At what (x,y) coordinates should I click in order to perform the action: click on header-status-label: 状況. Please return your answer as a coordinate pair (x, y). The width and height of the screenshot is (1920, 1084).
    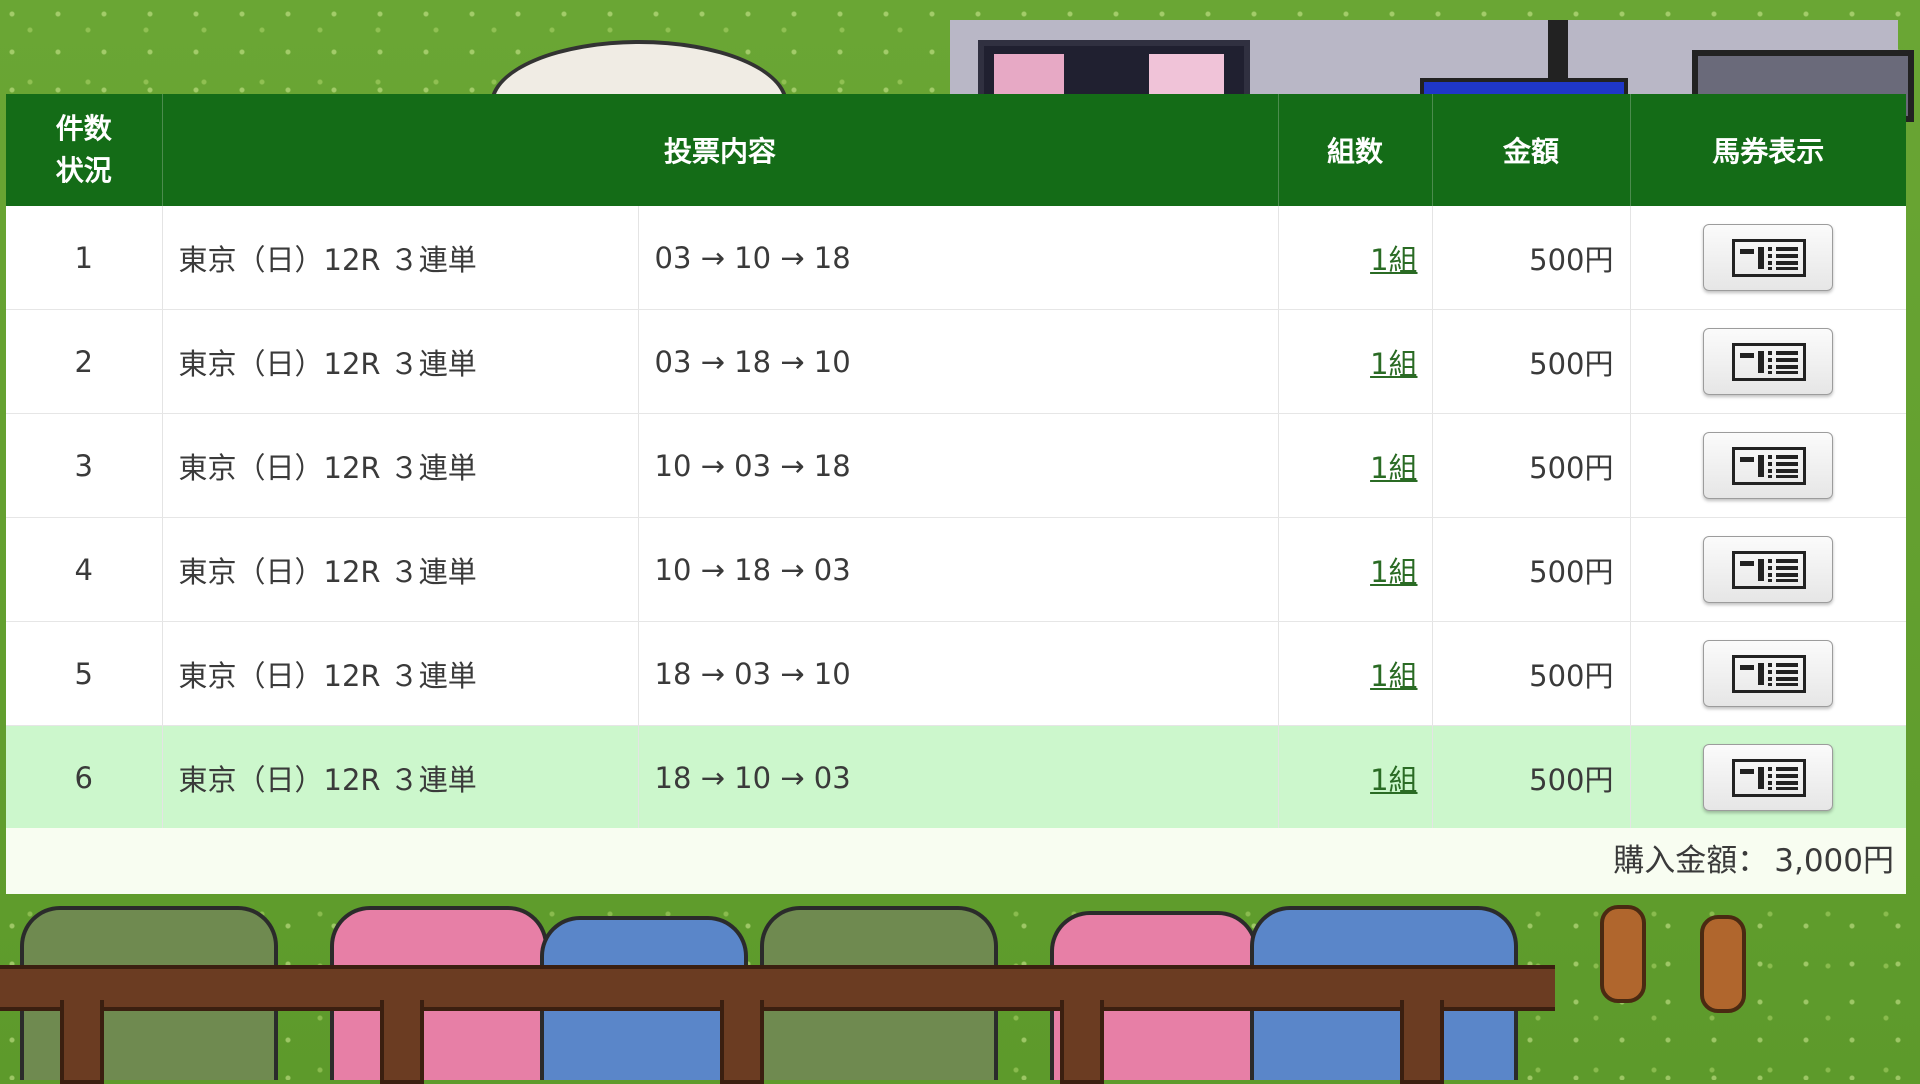
    Looking at the image, I should click on (83, 170).